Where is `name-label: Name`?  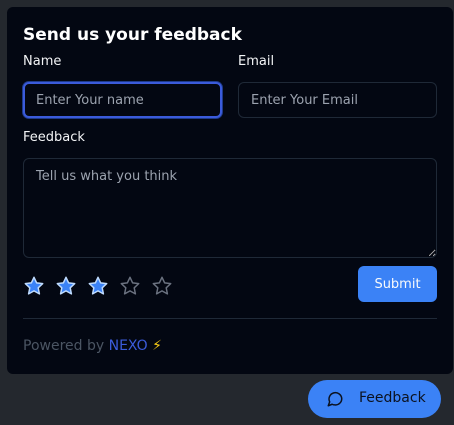 name-label: Name is located at coordinates (42, 61).